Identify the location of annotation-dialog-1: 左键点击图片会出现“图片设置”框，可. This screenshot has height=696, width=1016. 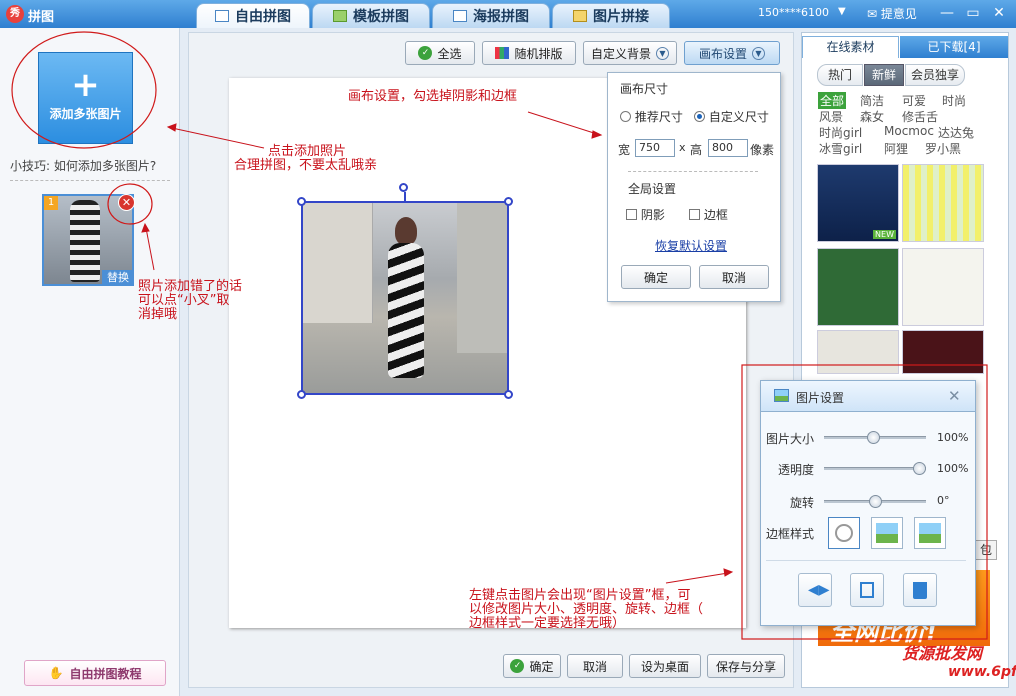
(580, 595).